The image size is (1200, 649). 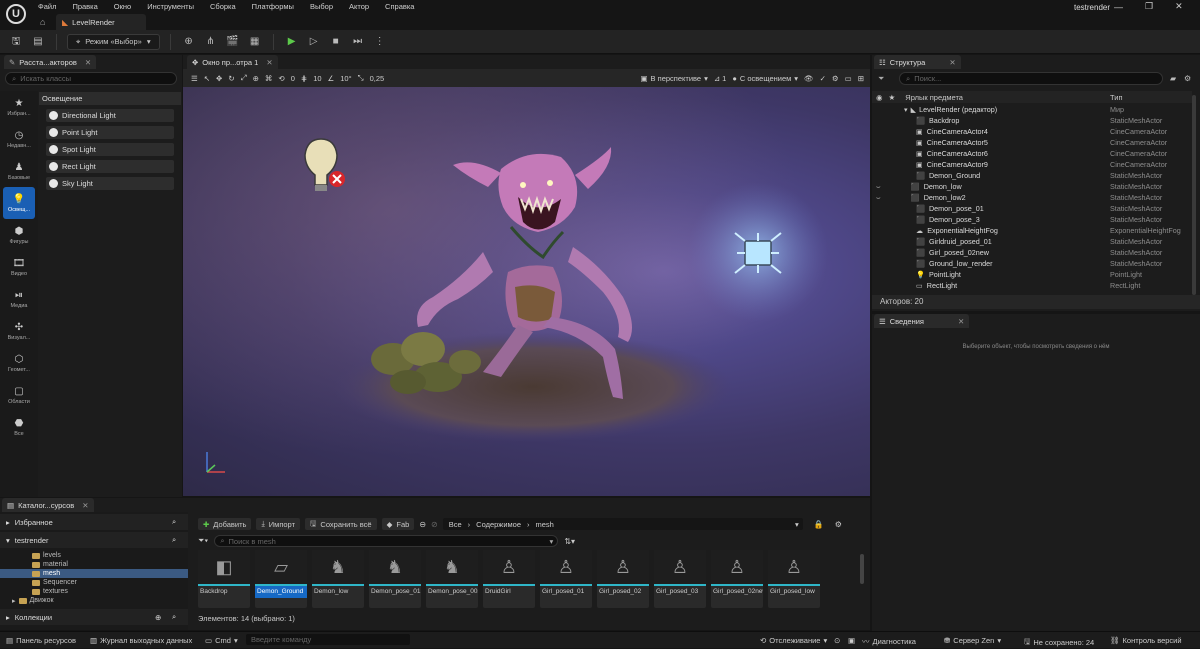 What do you see at coordinates (328, 639) in the screenshot?
I see `console-input: Введите команду` at bounding box center [328, 639].